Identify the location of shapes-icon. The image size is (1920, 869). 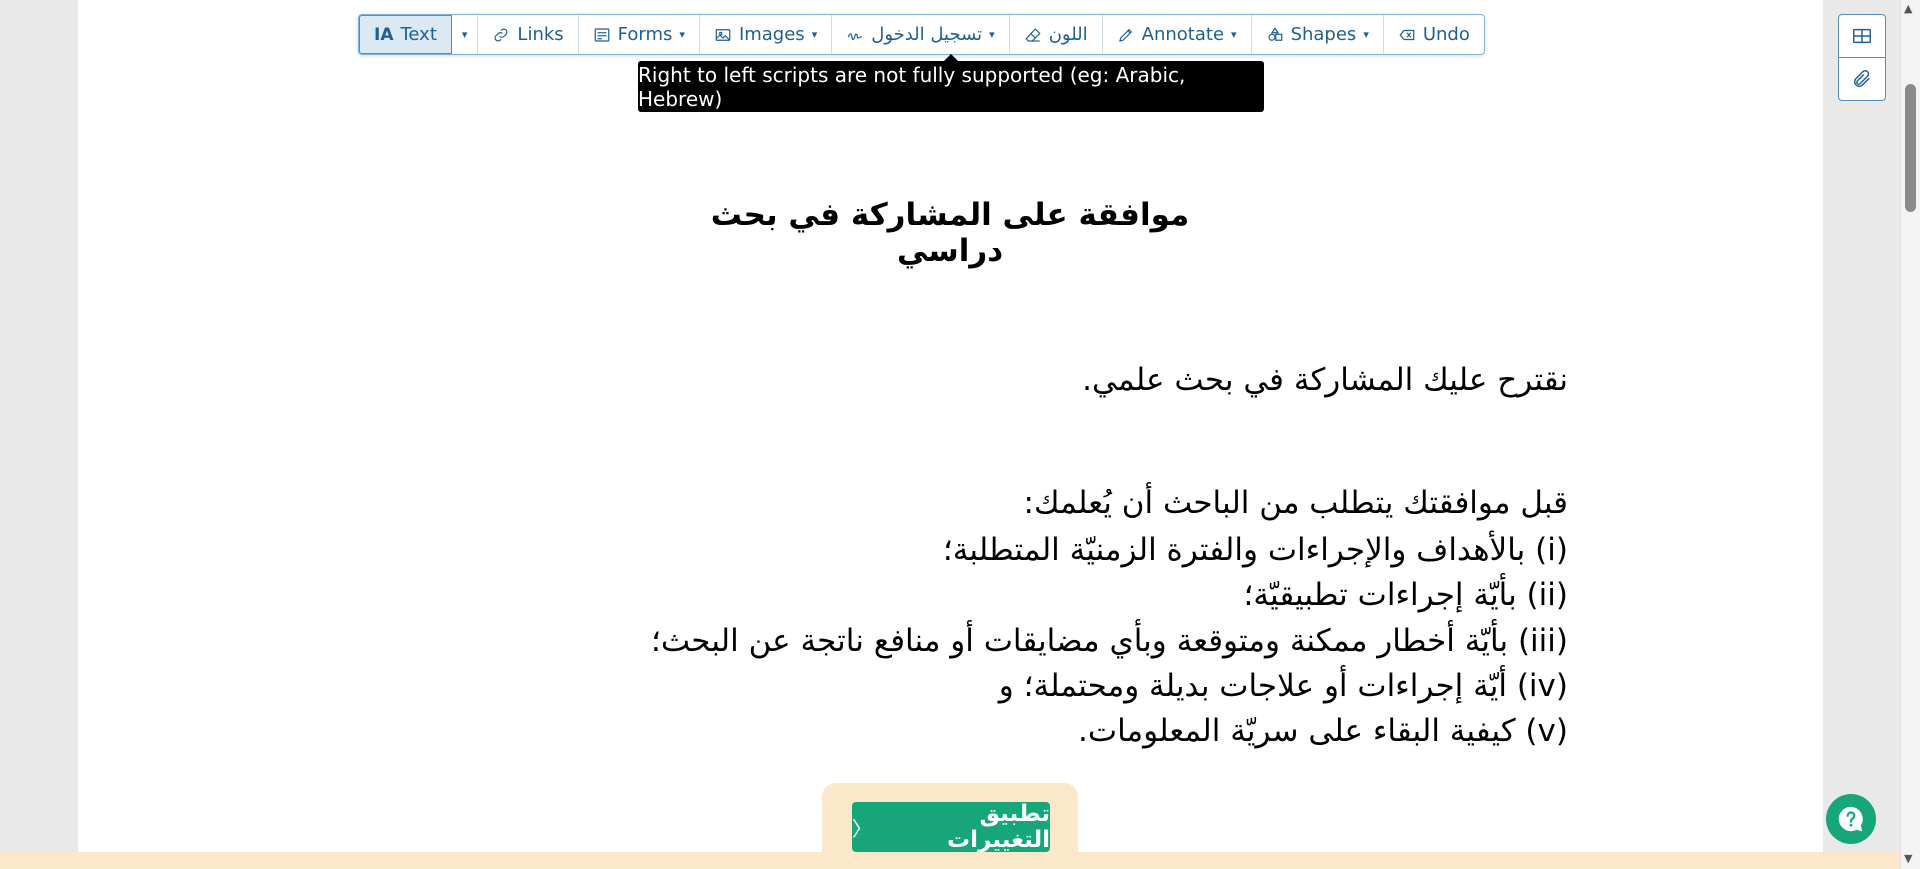
(1274, 33).